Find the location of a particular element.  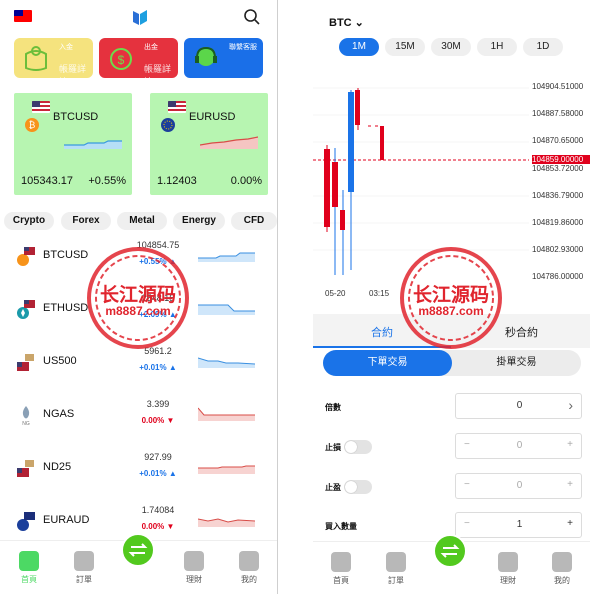

leverage-label: 倍數 is located at coordinates (333, 407).